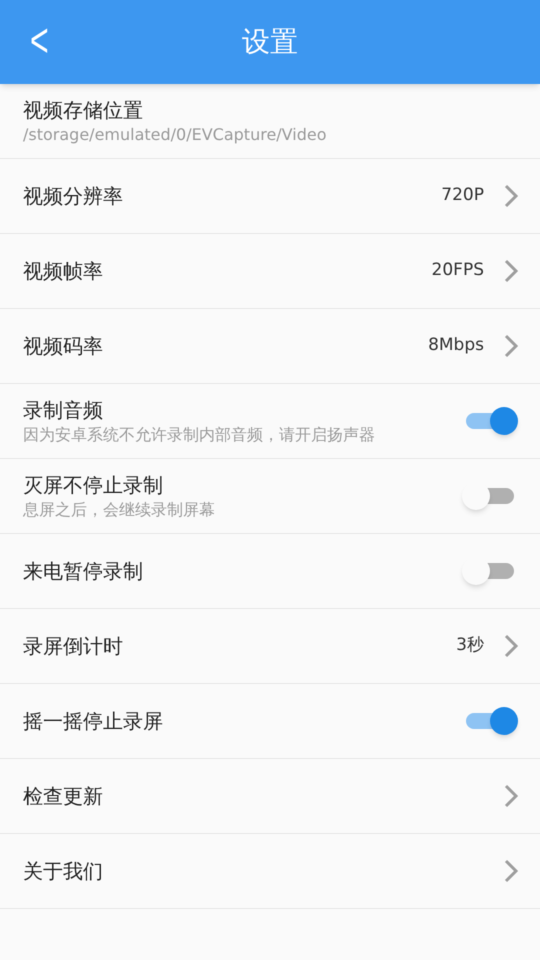 The width and height of the screenshot is (540, 960). Describe the element at coordinates (270, 271) in the screenshot. I see `settings-row: 视频帧率 20FPS` at that location.